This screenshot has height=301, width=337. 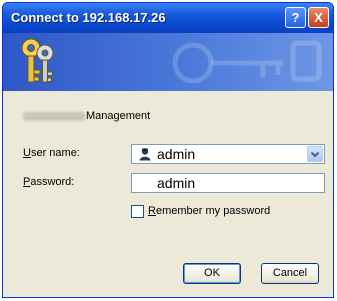 I want to click on remember-password-checkbox, so click(x=137, y=211).